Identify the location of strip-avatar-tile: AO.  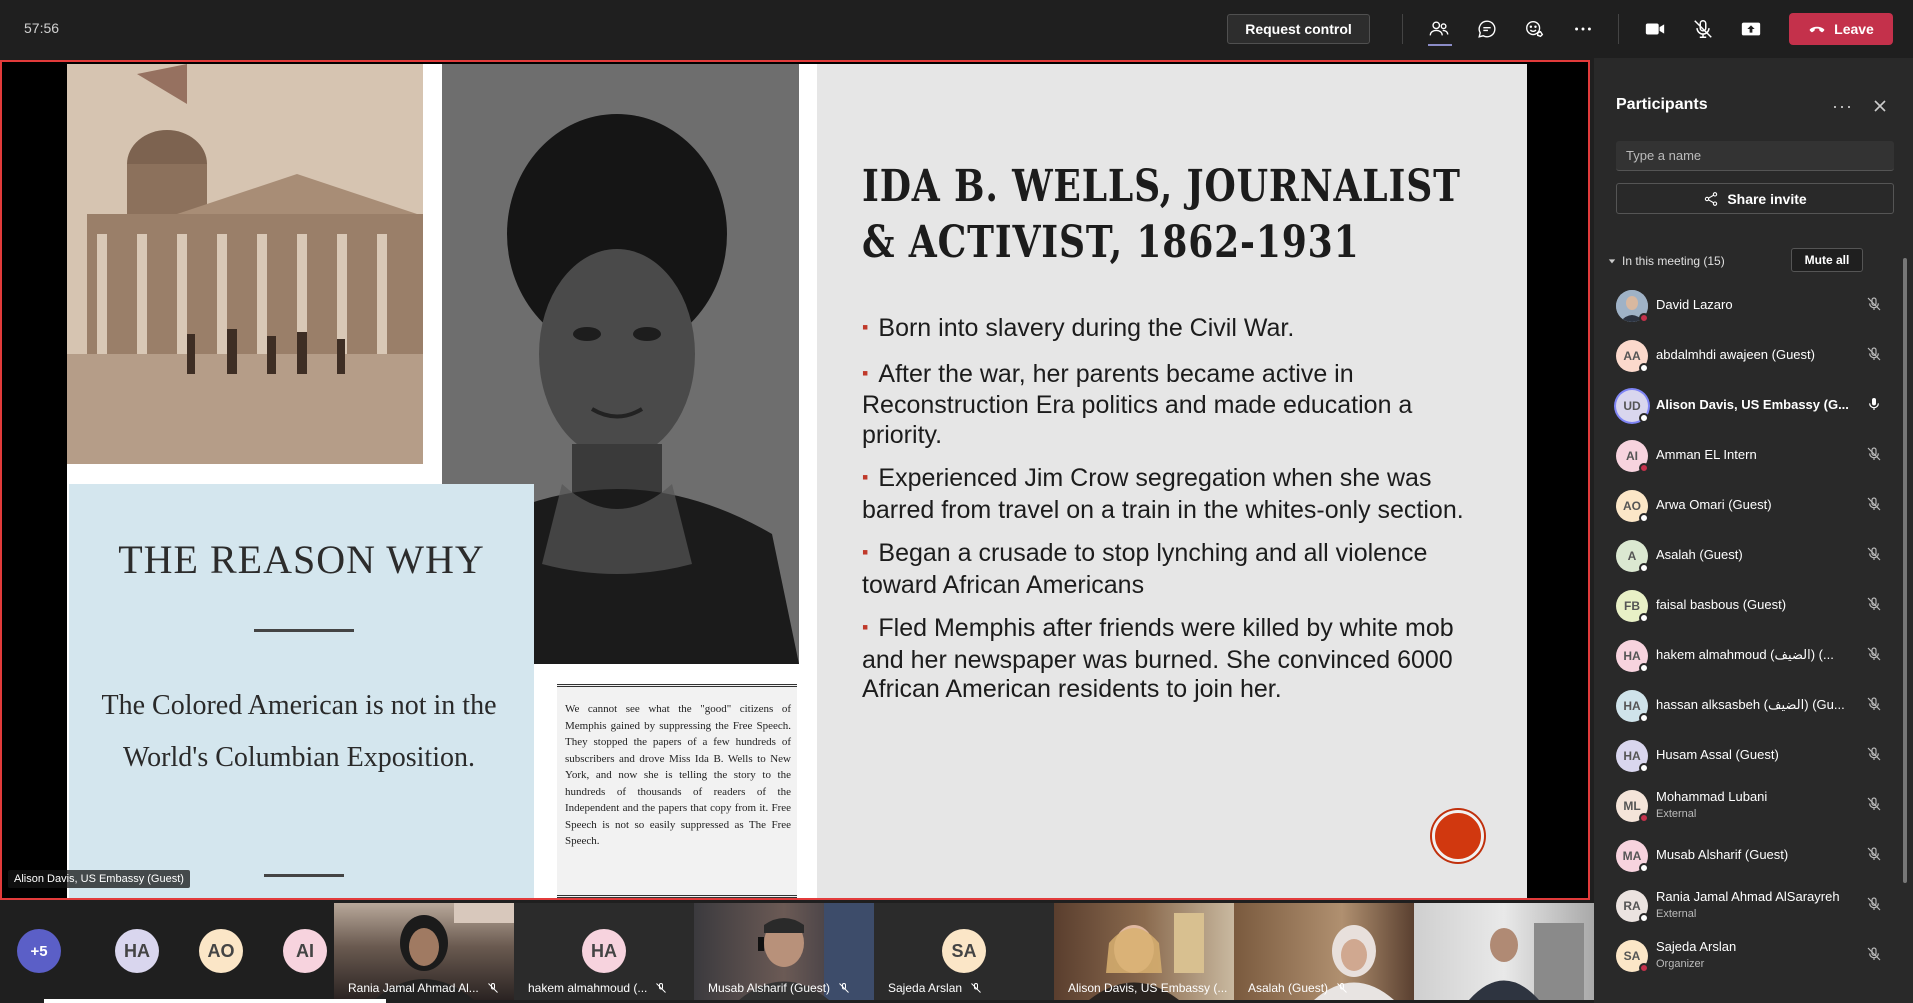
(221, 951).